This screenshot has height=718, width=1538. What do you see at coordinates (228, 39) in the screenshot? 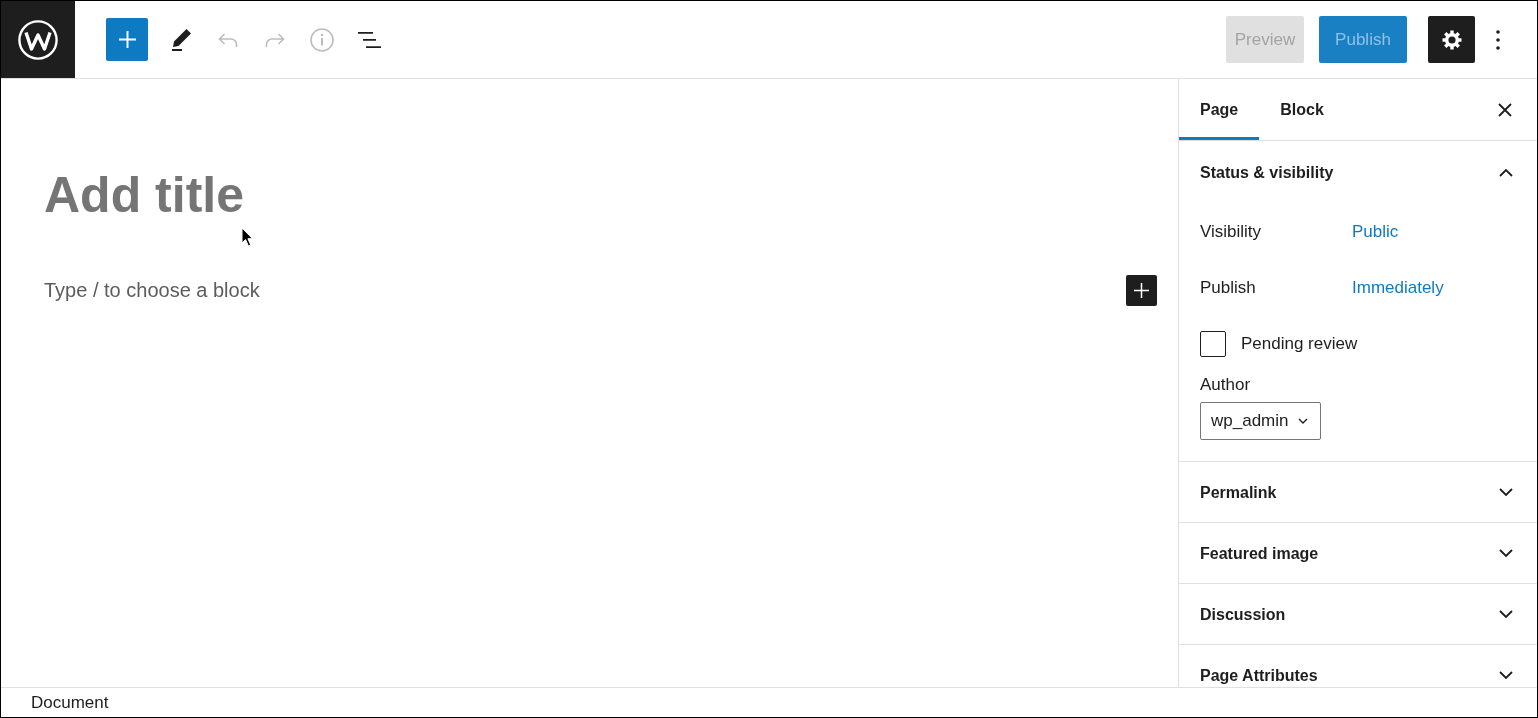
I see `undo-icon` at bounding box center [228, 39].